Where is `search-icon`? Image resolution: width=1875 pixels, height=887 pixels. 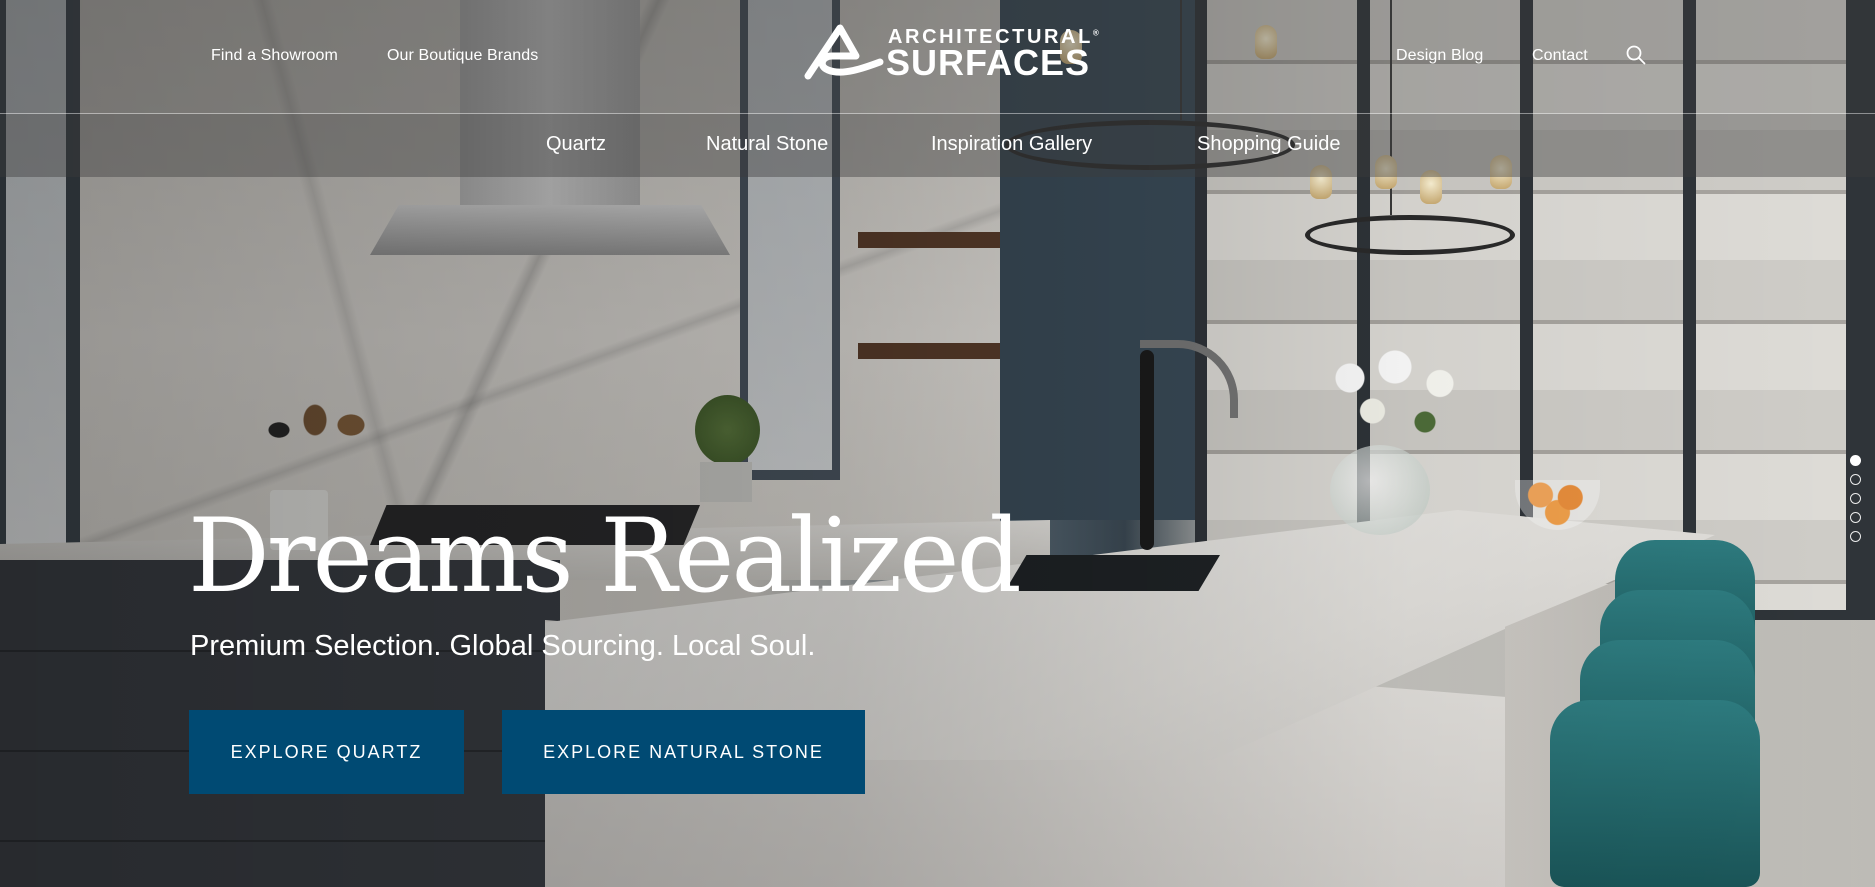 search-icon is located at coordinates (1636, 55).